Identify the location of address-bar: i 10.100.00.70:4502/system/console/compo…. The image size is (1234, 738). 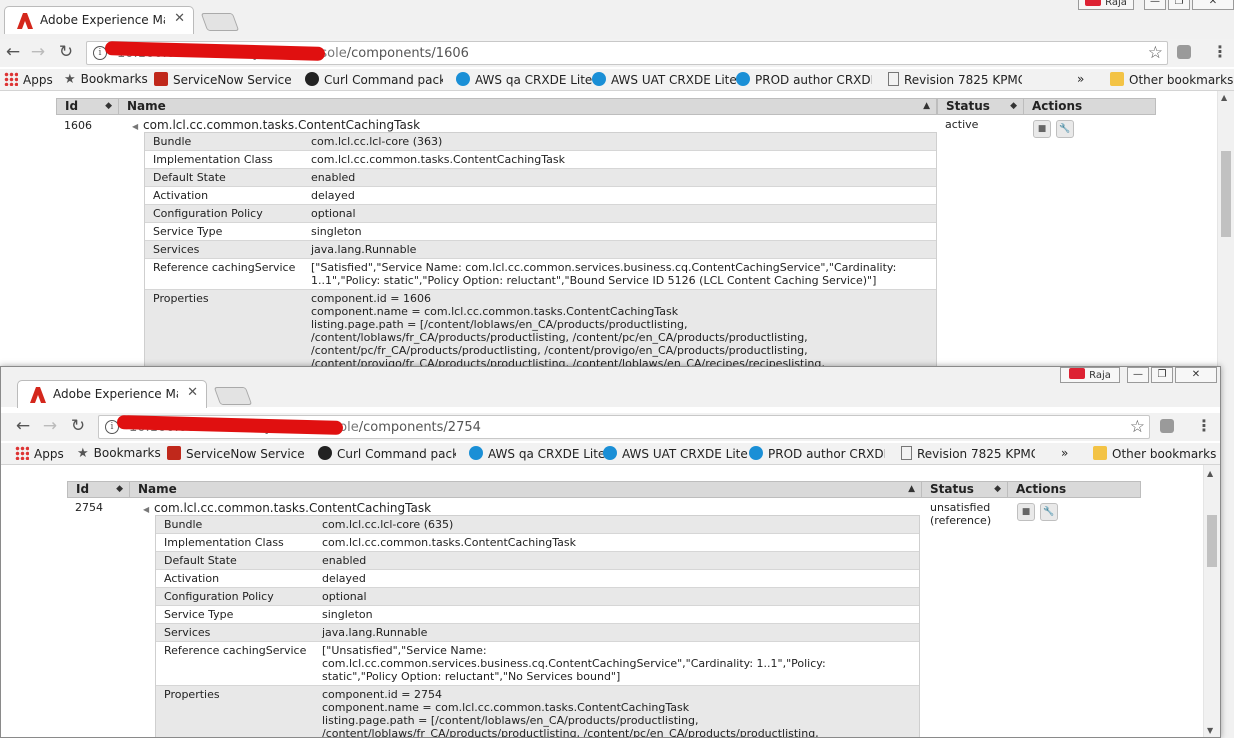
(624, 427).